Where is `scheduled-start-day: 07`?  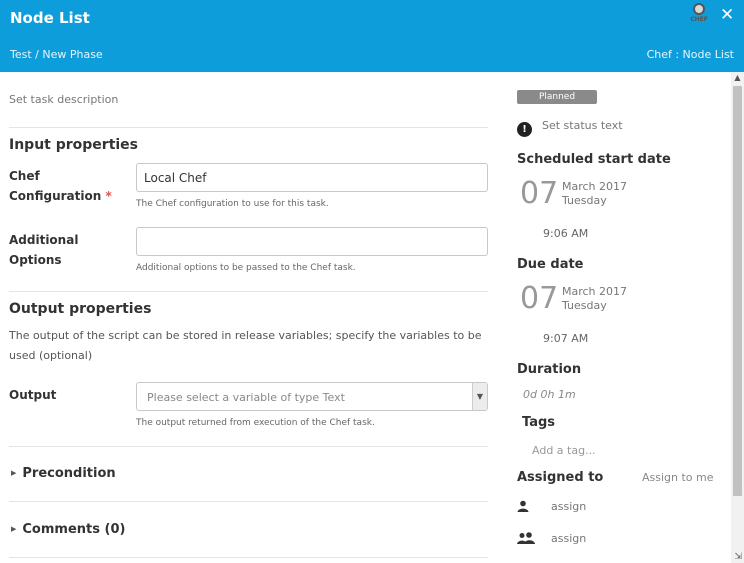
scheduled-start-day: 07 is located at coordinates (539, 193).